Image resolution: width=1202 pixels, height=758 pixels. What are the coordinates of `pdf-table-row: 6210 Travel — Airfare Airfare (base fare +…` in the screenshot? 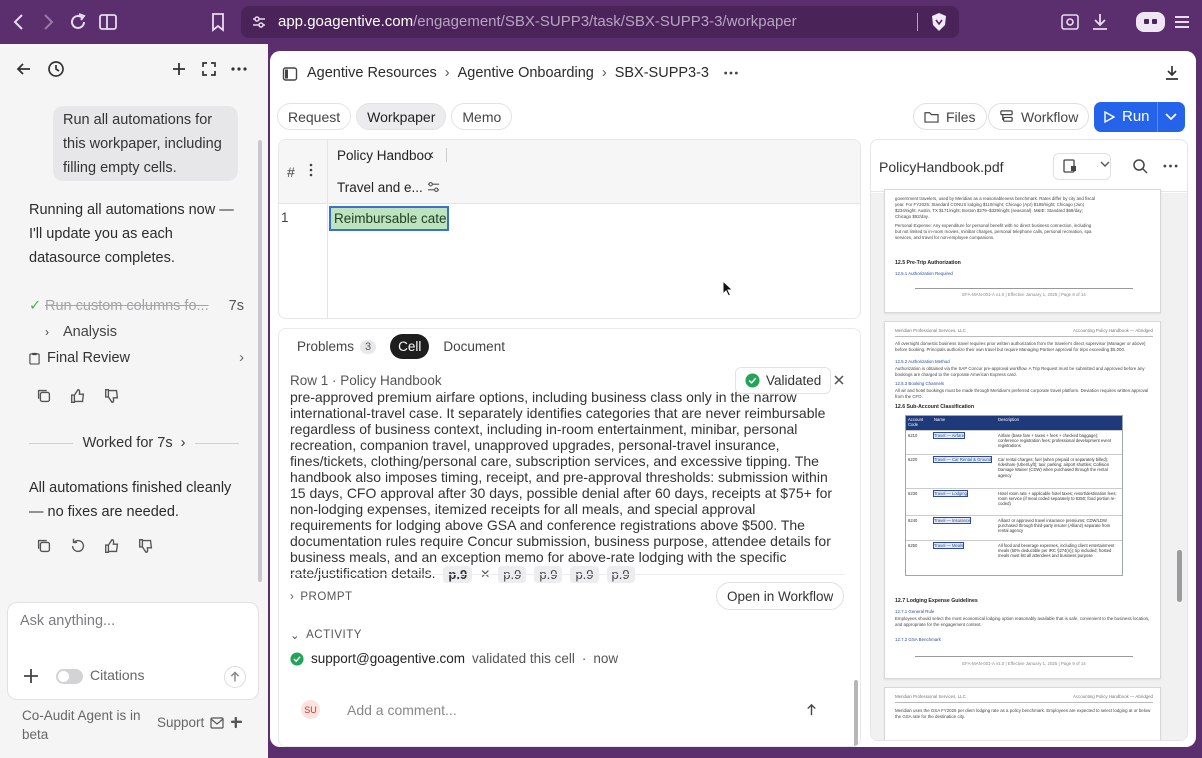 It's located at (1014, 442).